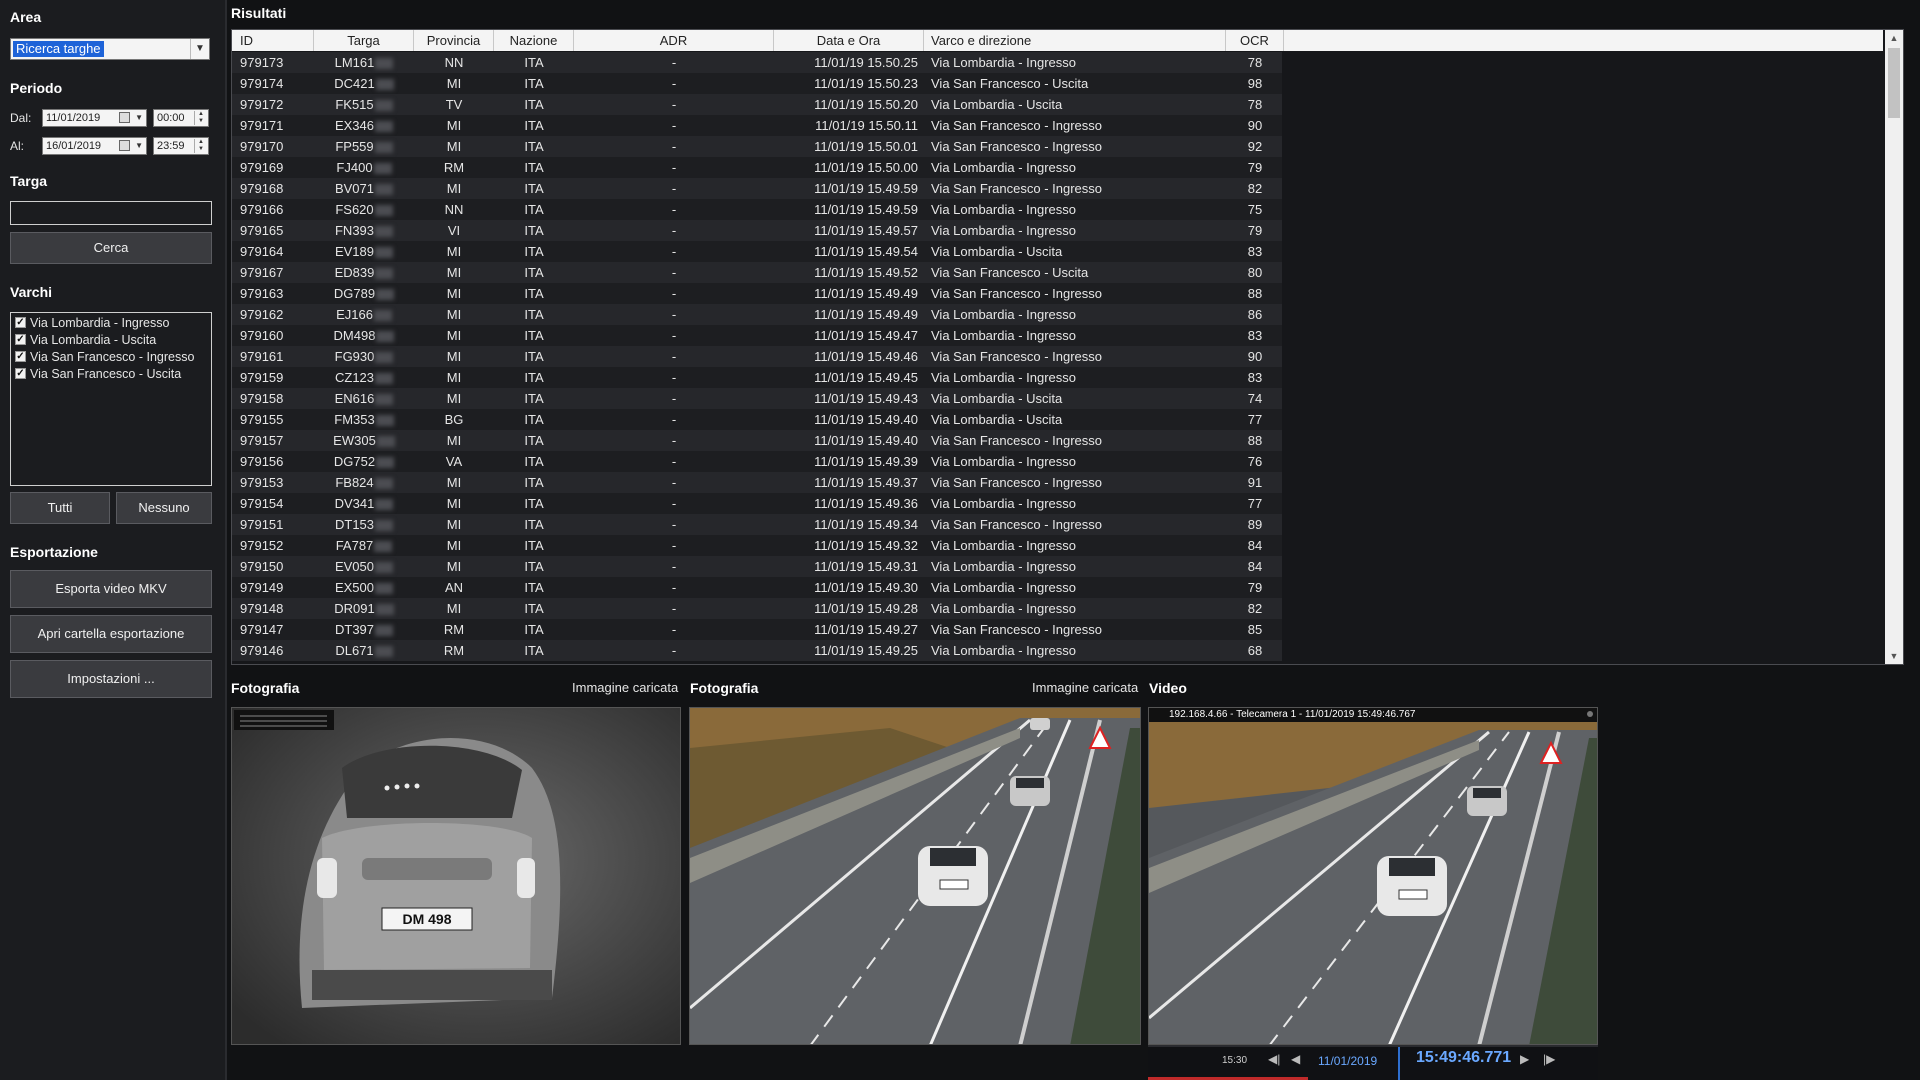  I want to click on gate-checkbox-item: ✓ Via San Francesco - Ingresso, so click(111, 357).